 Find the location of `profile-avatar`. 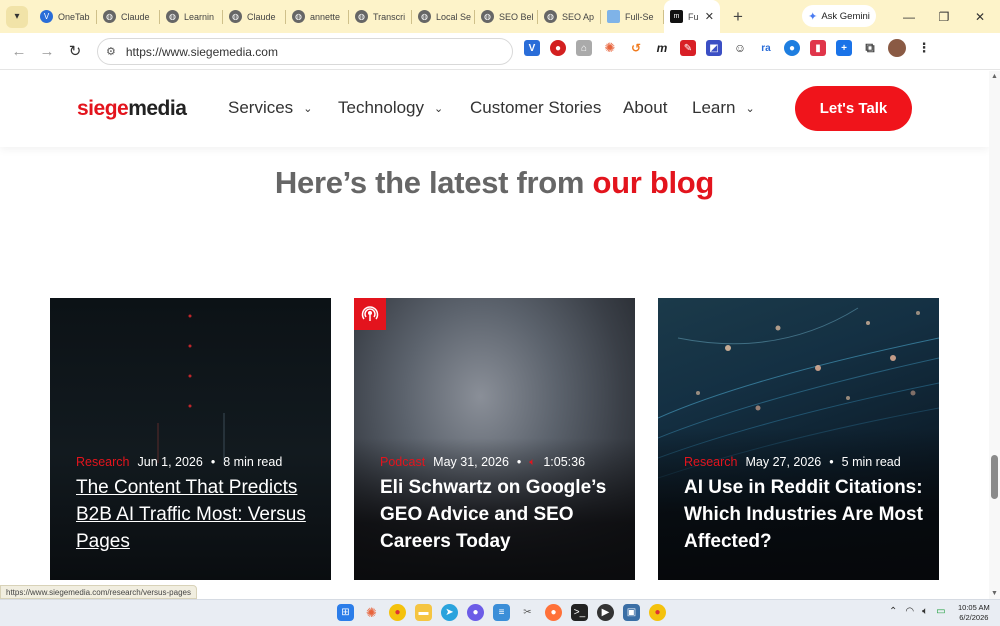

profile-avatar is located at coordinates (897, 48).